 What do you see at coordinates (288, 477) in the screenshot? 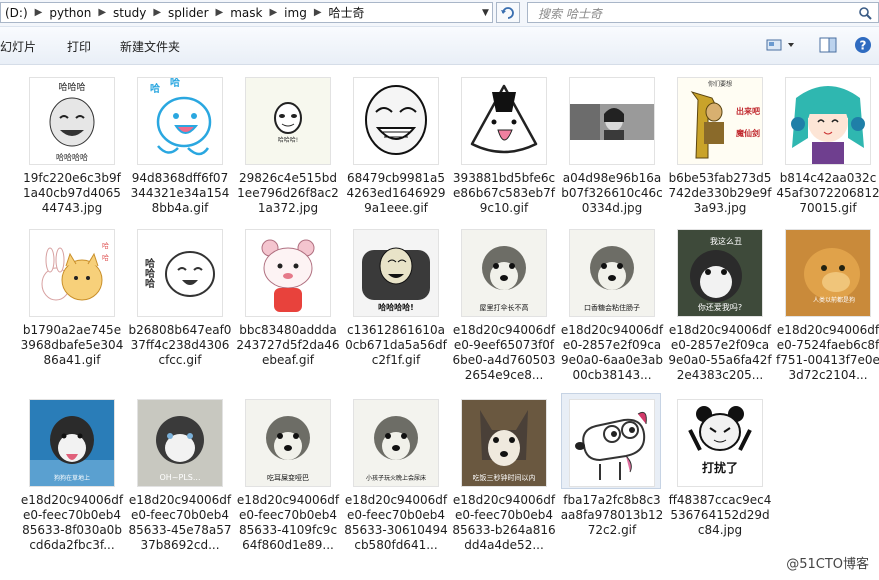
I see `thumb-caption: 吃耳屎变哑巴` at bounding box center [288, 477].